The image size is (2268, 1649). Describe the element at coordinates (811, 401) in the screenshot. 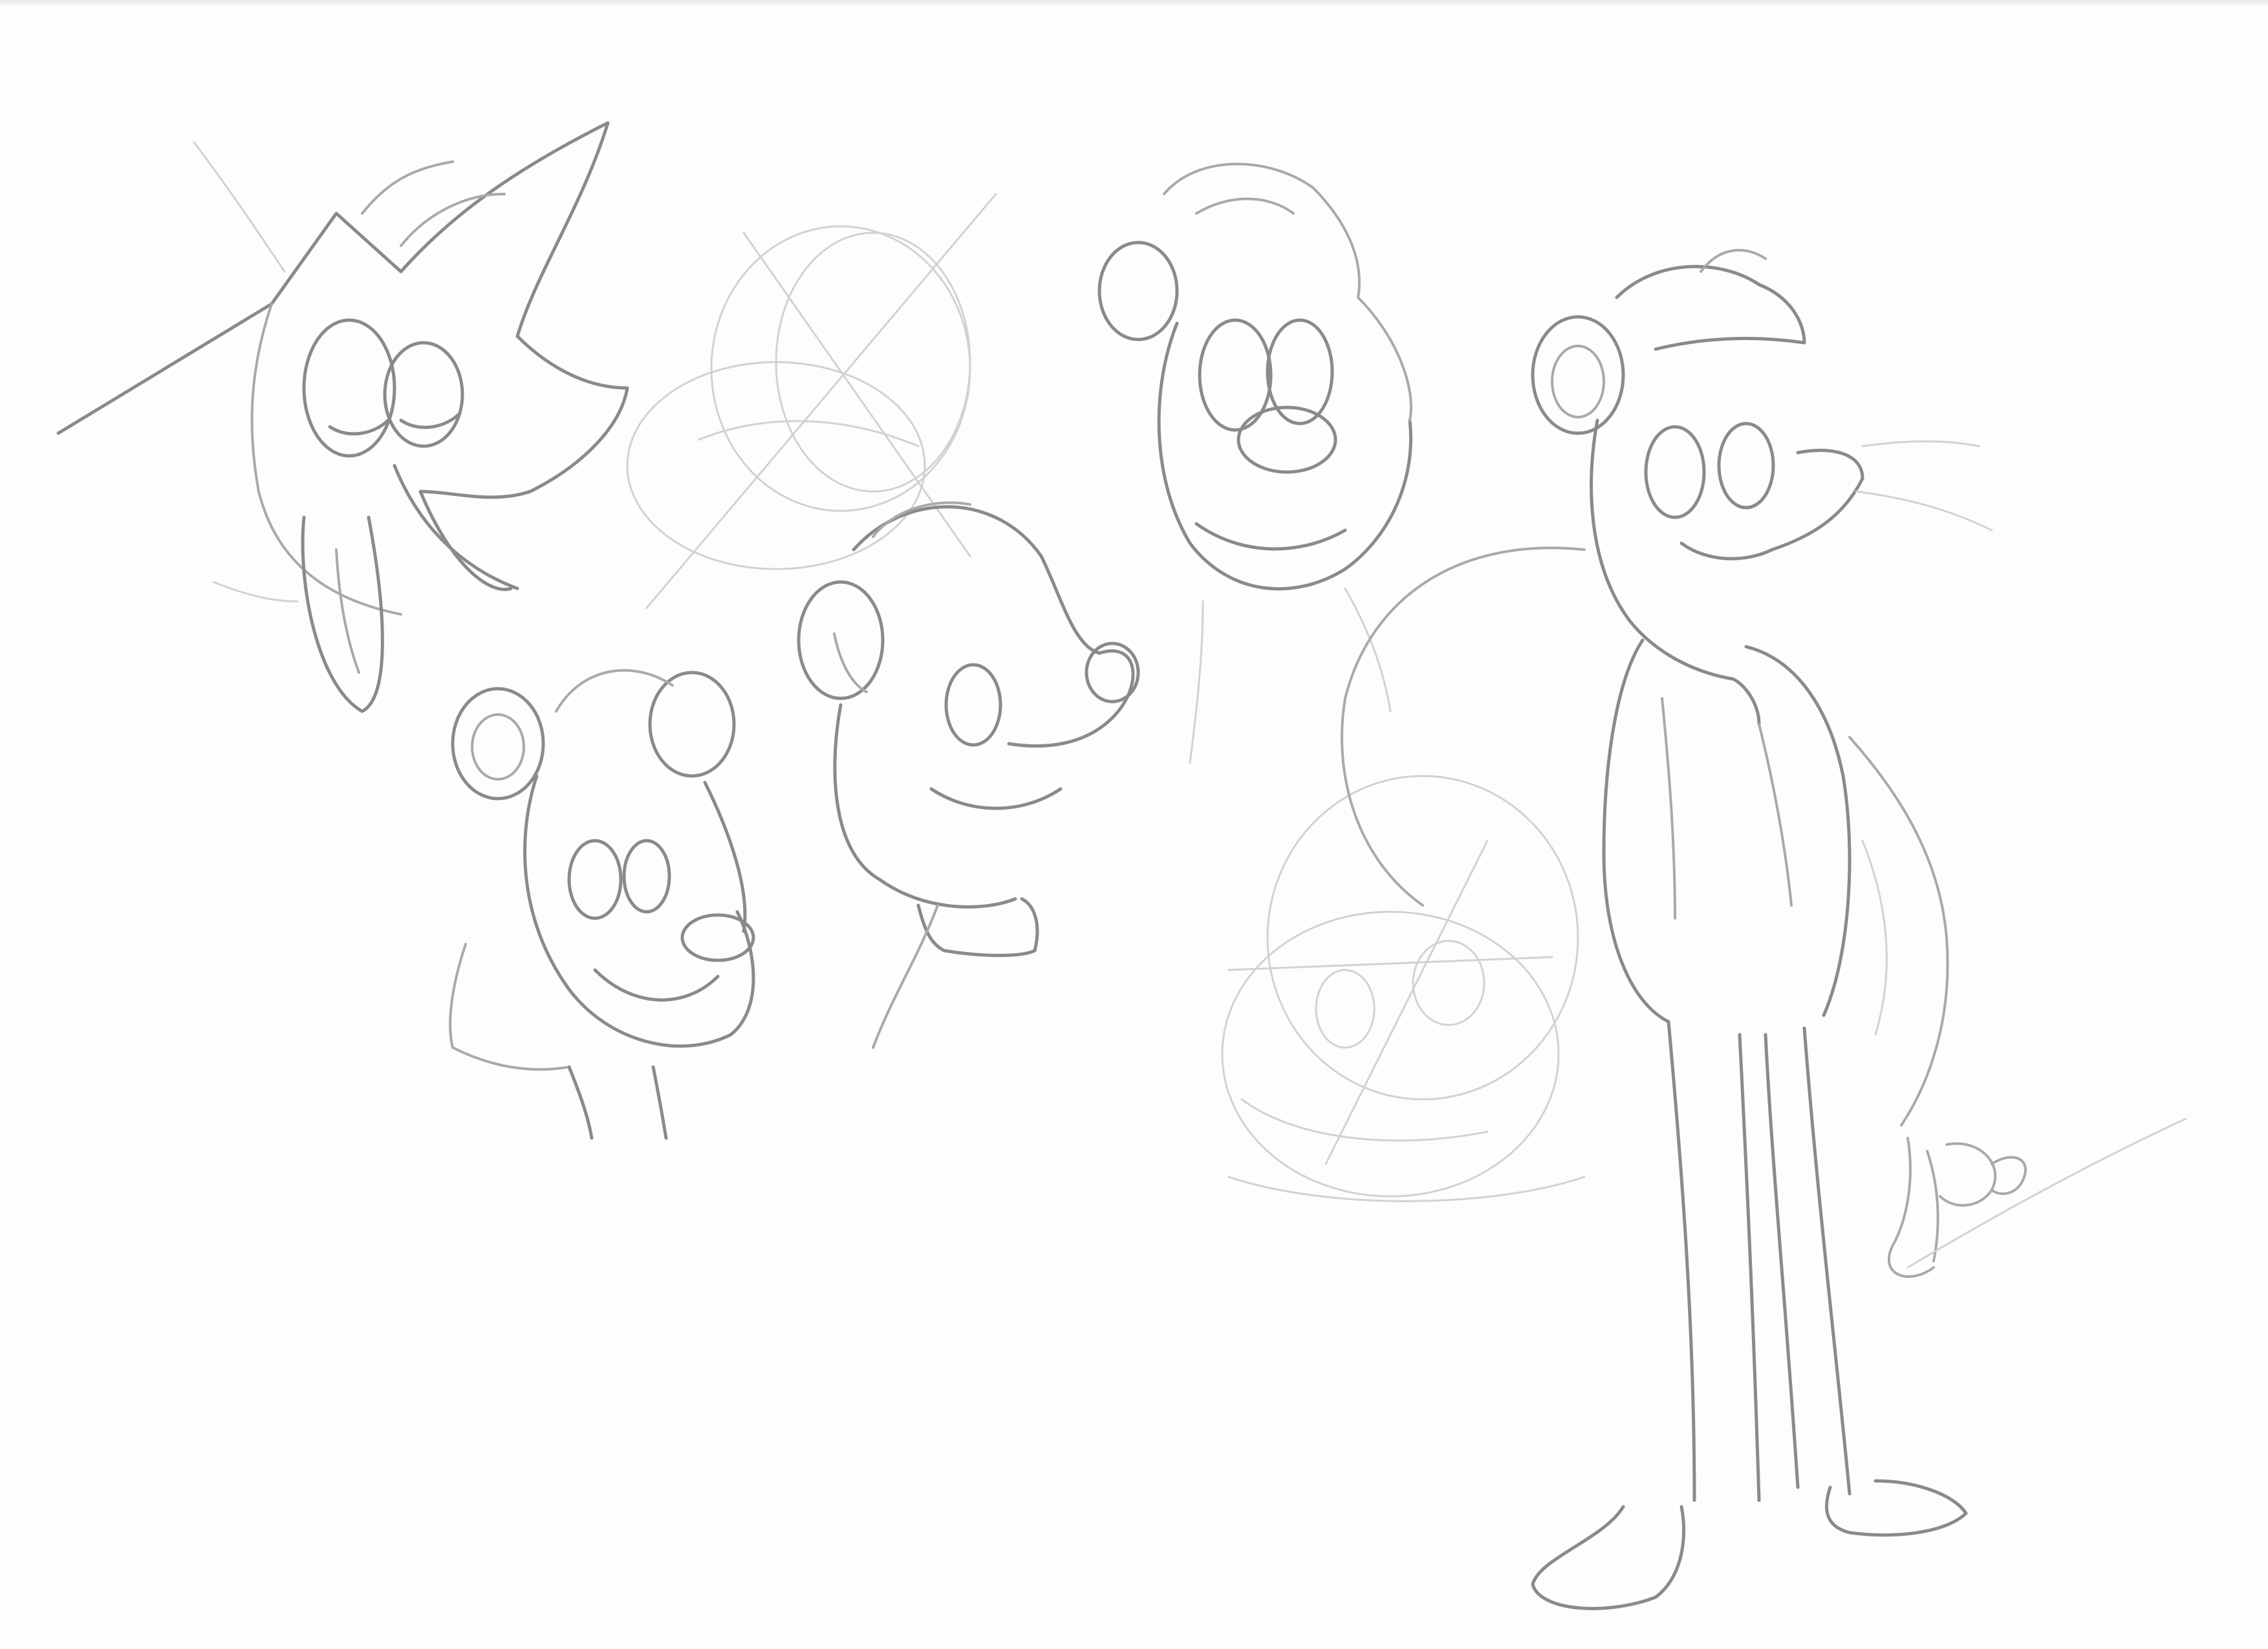

I see `construction-circles` at that location.